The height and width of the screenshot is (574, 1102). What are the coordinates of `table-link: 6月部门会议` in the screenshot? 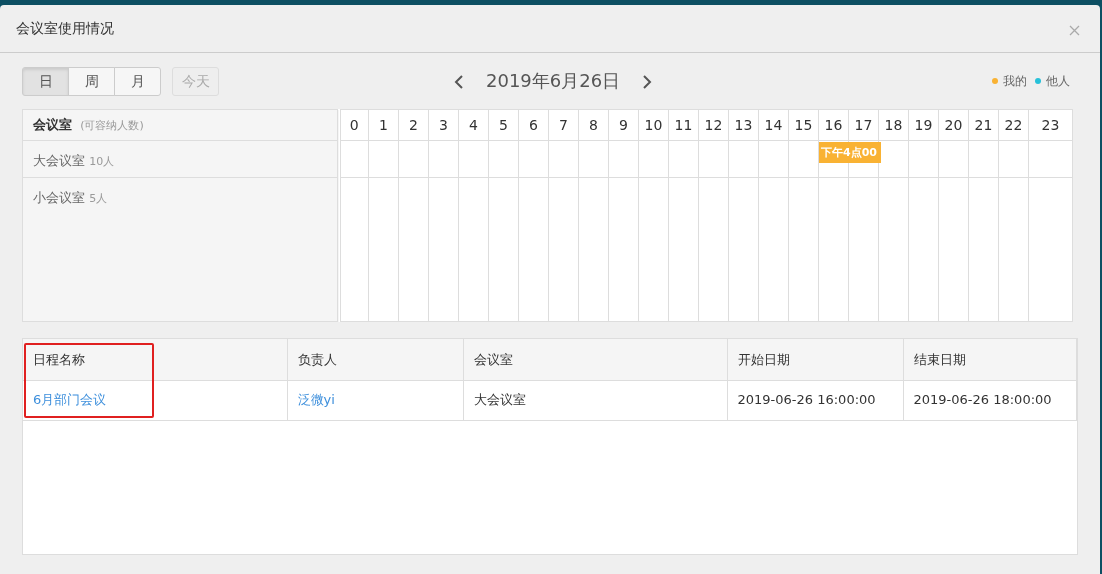 It's located at (70, 400).